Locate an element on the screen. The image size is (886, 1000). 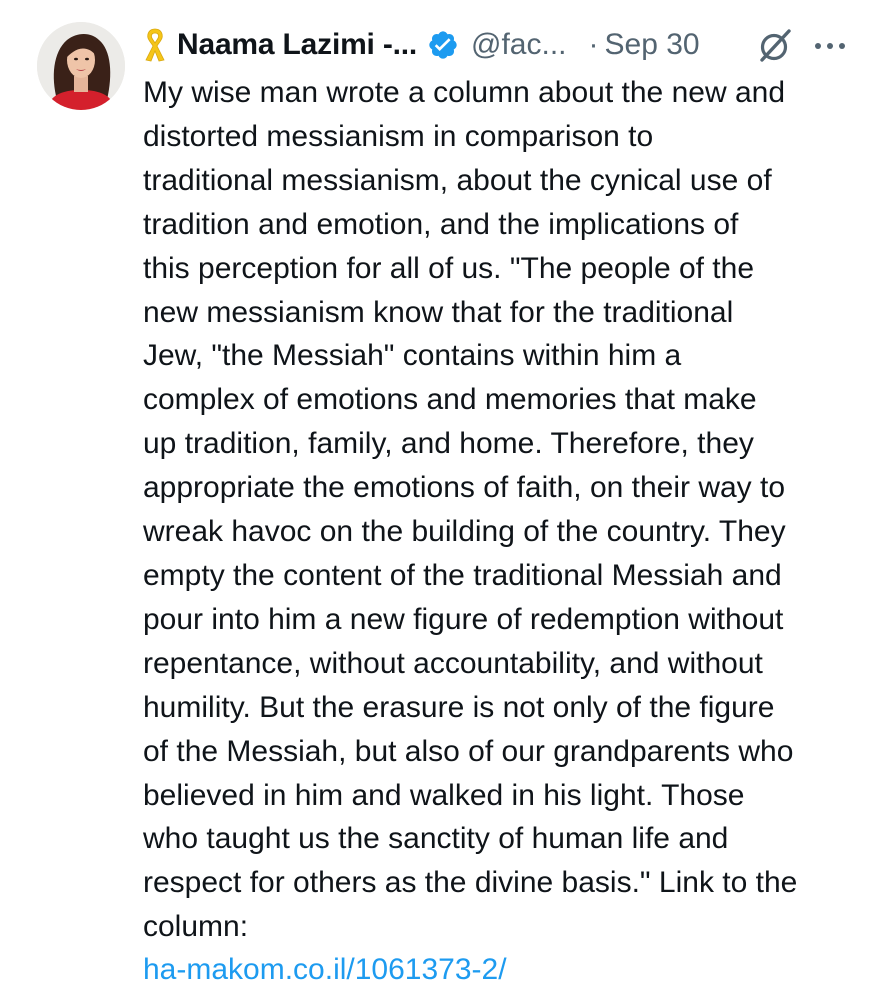
tweet-link: ha-makom.co.il/1061373-2/ is located at coordinates (325, 970).